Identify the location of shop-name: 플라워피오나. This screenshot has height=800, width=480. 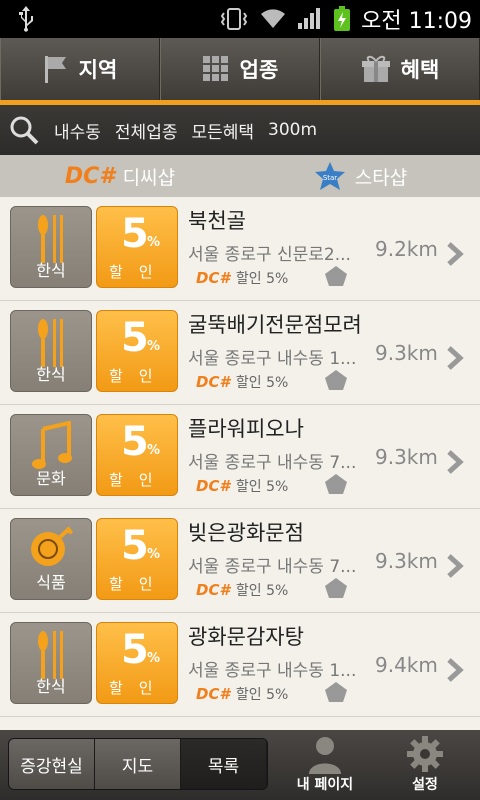
(246, 429).